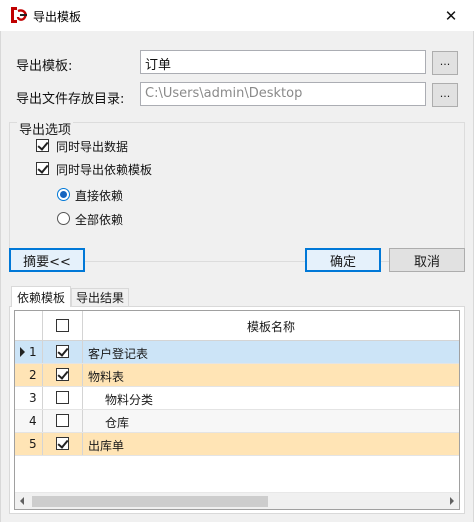 The image size is (474, 522). Describe the element at coordinates (283, 94) in the screenshot. I see `directory-field: C:\Users\admin\Desktop` at that location.